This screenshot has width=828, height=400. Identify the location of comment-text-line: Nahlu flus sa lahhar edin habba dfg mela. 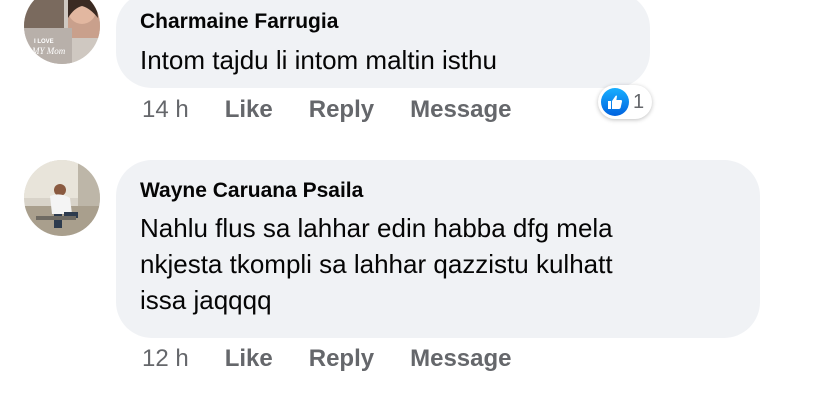
(376, 228).